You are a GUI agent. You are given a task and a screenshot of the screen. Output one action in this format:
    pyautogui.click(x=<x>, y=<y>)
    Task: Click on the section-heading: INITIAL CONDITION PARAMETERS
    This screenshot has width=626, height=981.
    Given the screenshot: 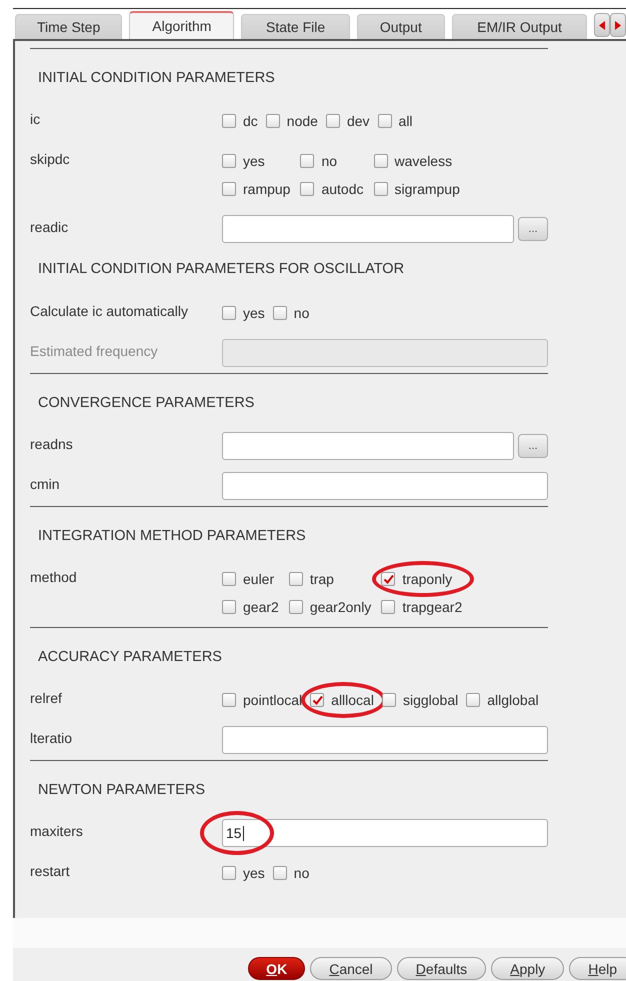 What is the action you would take?
    pyautogui.click(x=156, y=78)
    